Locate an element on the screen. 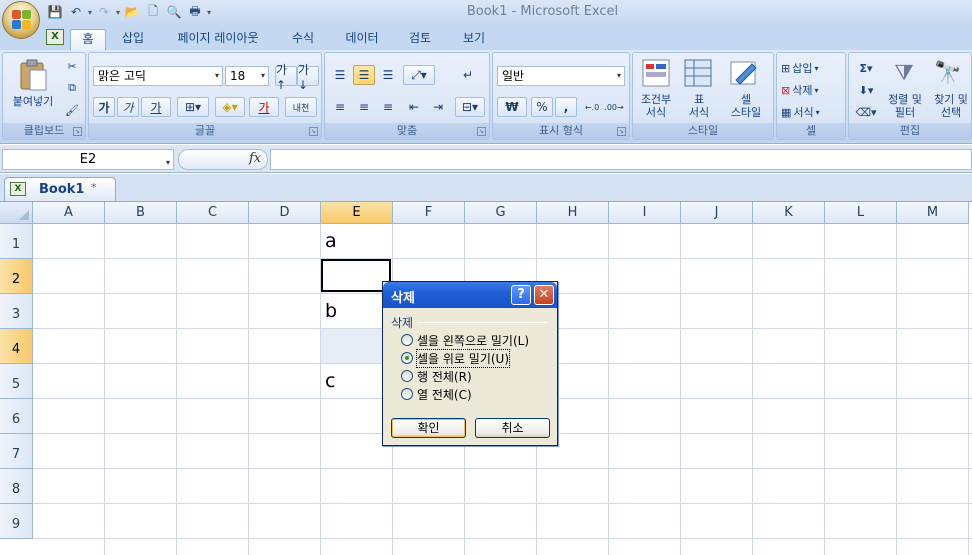 The image size is (972, 555). italic-button: 가 is located at coordinates (128, 107).